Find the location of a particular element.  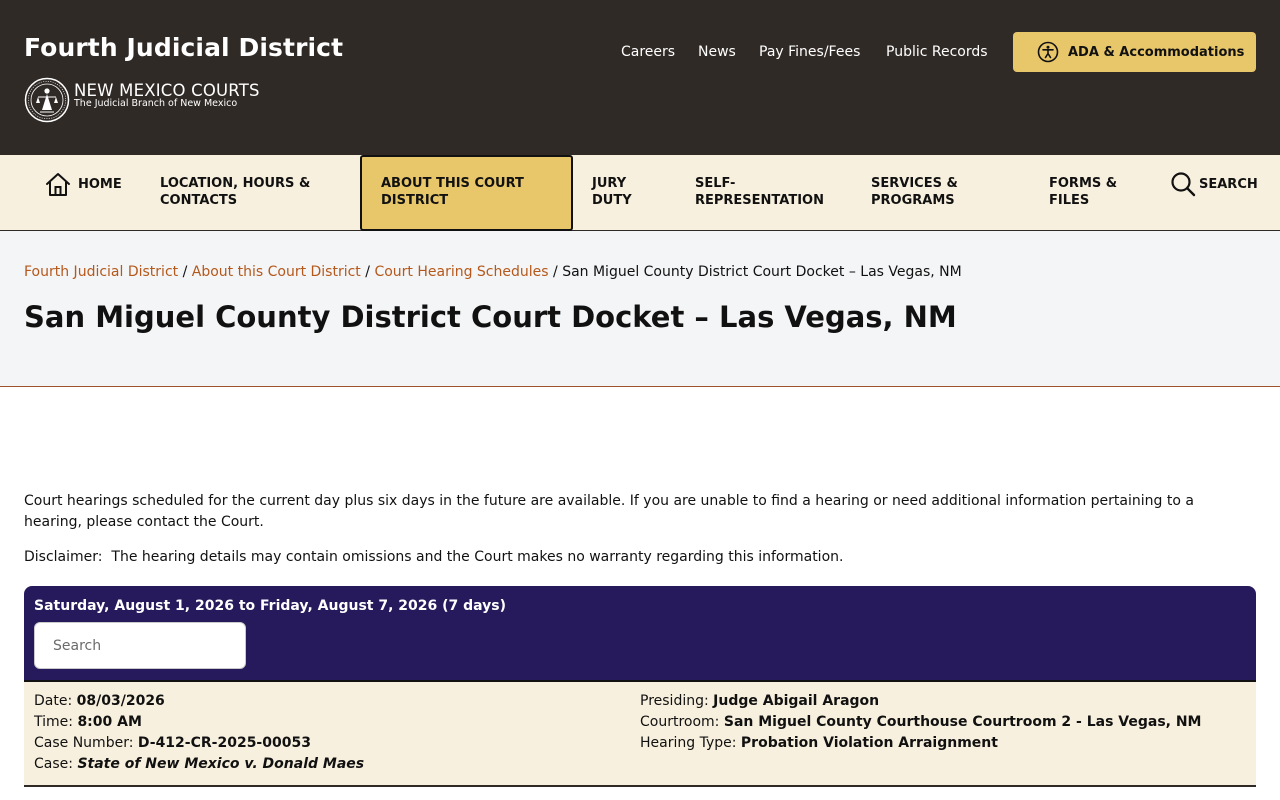

nav-jury-line2: DUTY is located at coordinates (612, 200).